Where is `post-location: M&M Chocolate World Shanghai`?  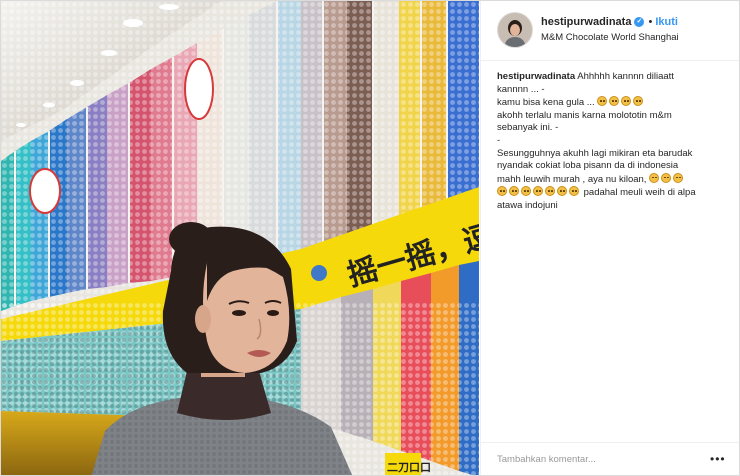 post-location: M&M Chocolate World Shanghai is located at coordinates (610, 37).